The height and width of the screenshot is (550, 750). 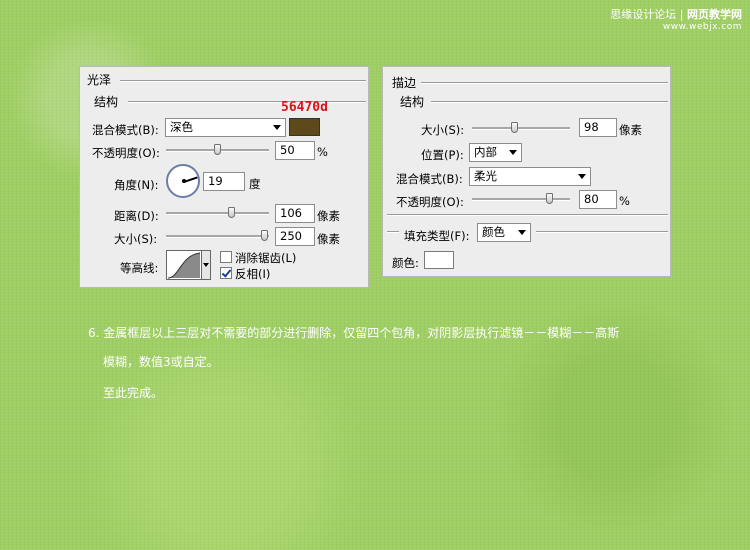 I want to click on gloss-distance-label: 距离(D):, so click(x=136, y=216).